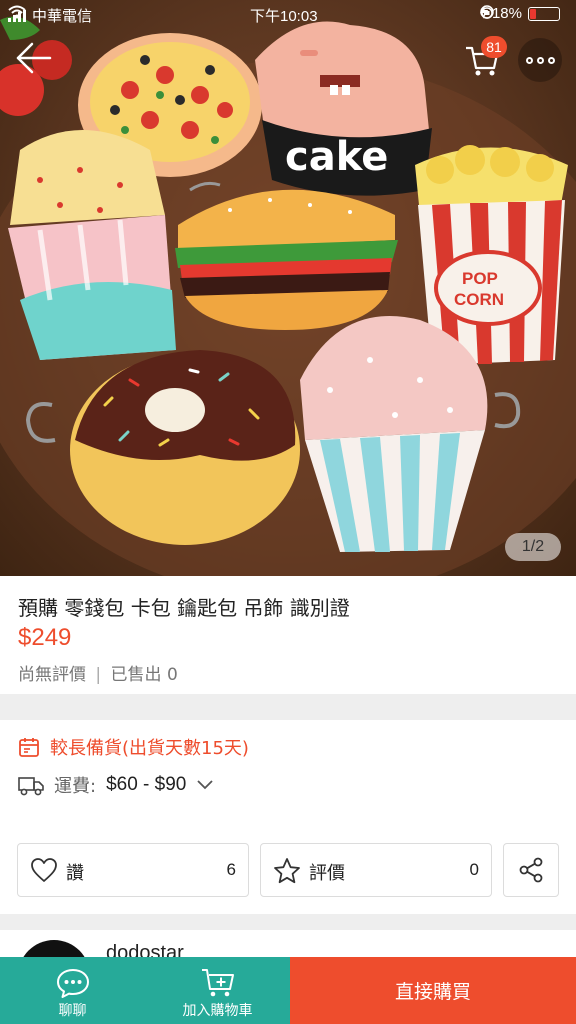 Image resolution: width=576 pixels, height=1024 pixels. I want to click on product-price: $249, so click(45, 637).